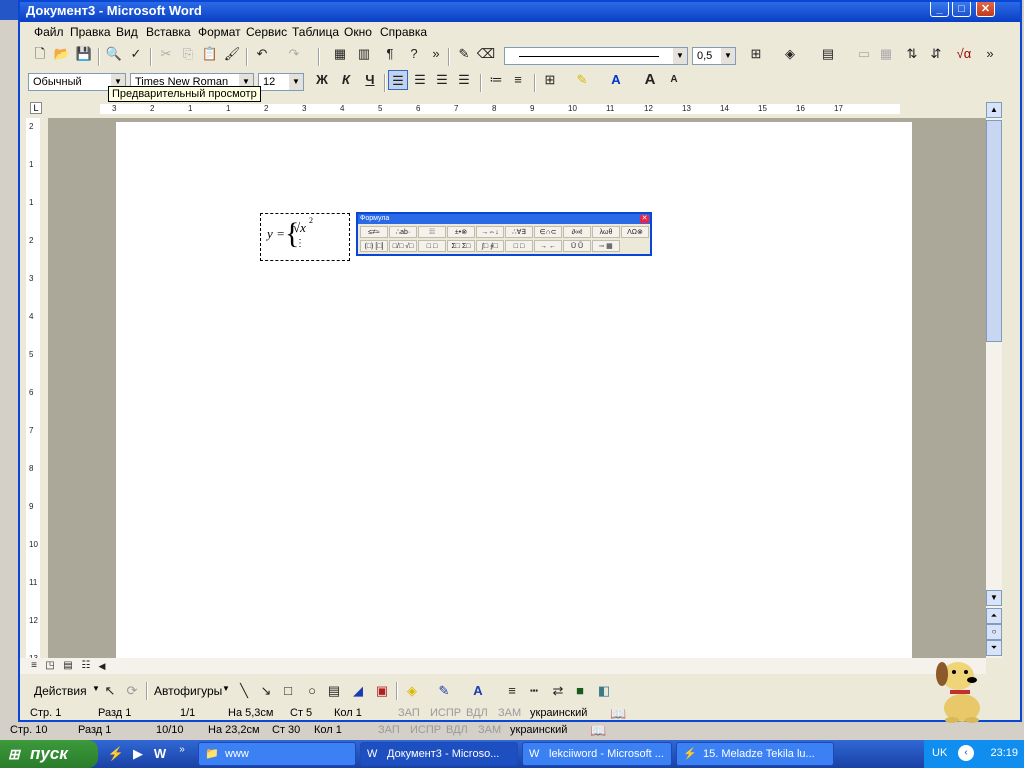  What do you see at coordinates (994, 110) in the screenshot?
I see `scroll-up-icon: ▲` at bounding box center [994, 110].